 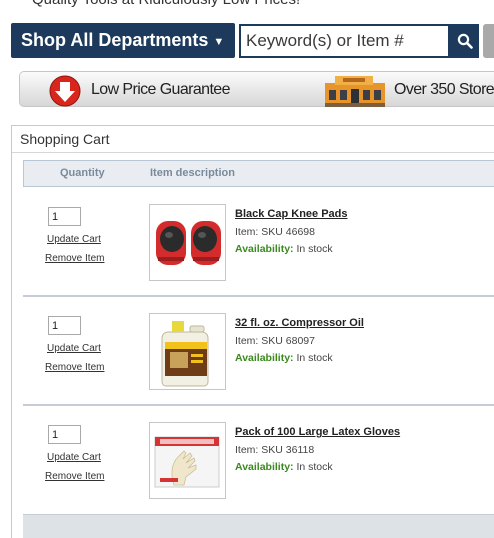 I want to click on divider, so click(x=253, y=152).